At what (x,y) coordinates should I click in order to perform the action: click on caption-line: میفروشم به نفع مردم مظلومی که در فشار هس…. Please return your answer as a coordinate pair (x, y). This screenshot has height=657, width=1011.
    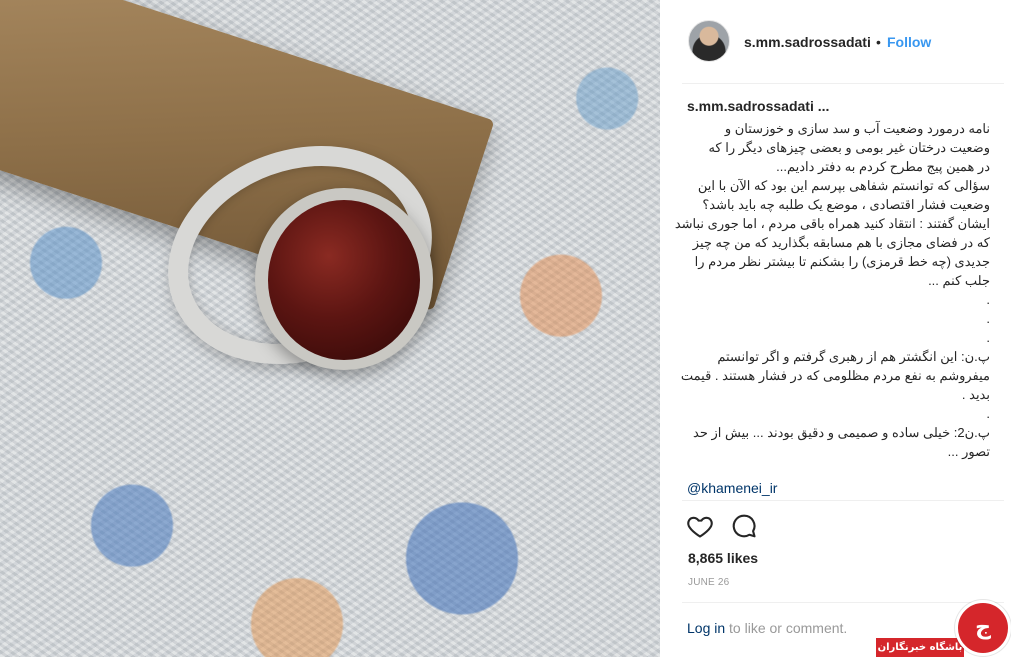
    Looking at the image, I should click on (835, 375).